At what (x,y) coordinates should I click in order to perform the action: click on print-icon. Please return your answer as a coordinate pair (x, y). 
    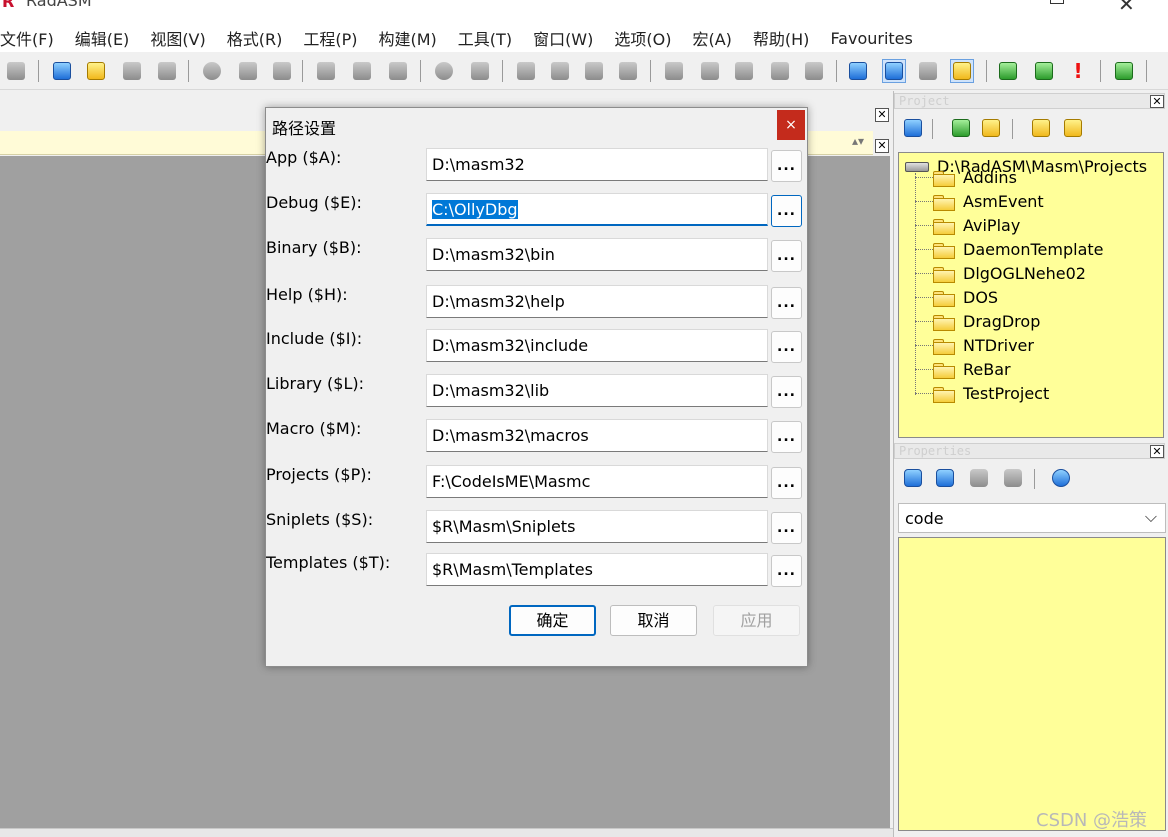
    Looking at the image, I should click on (16, 71).